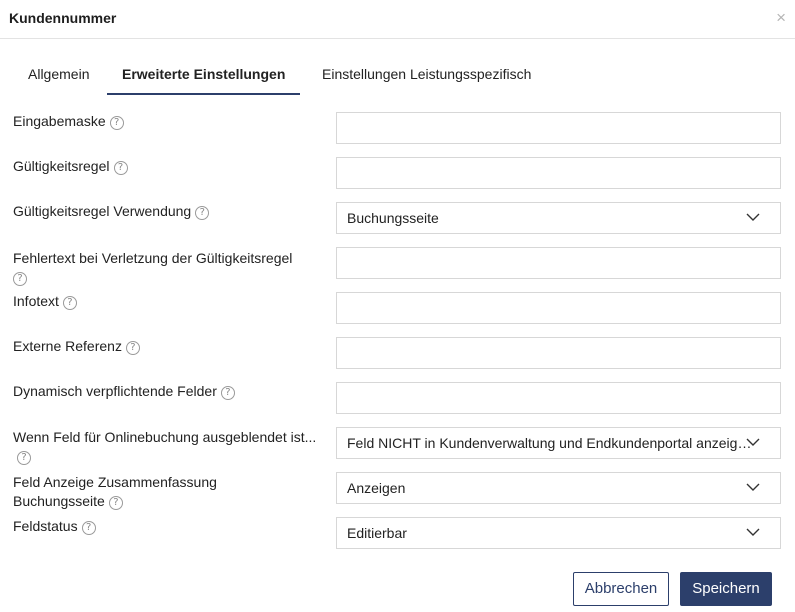  I want to click on field-label-text: Externe Referenz, so click(67, 346).